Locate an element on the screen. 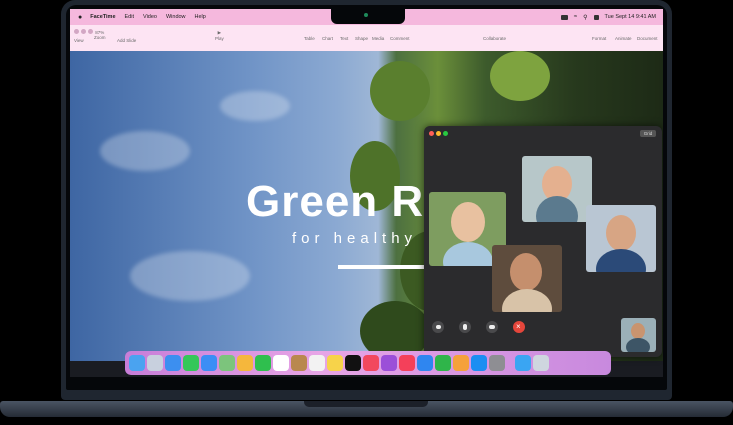 The width and height of the screenshot is (733, 425). tv-icon is located at coordinates (353, 363).